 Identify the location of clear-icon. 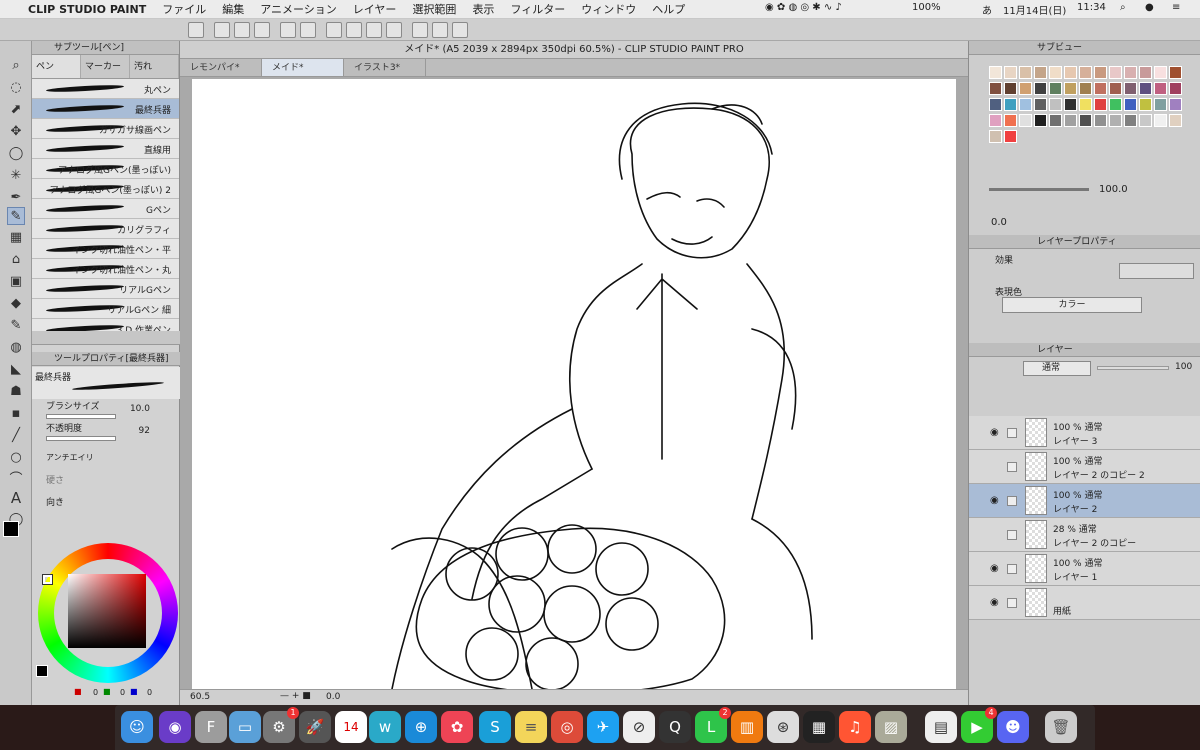
(334, 30).